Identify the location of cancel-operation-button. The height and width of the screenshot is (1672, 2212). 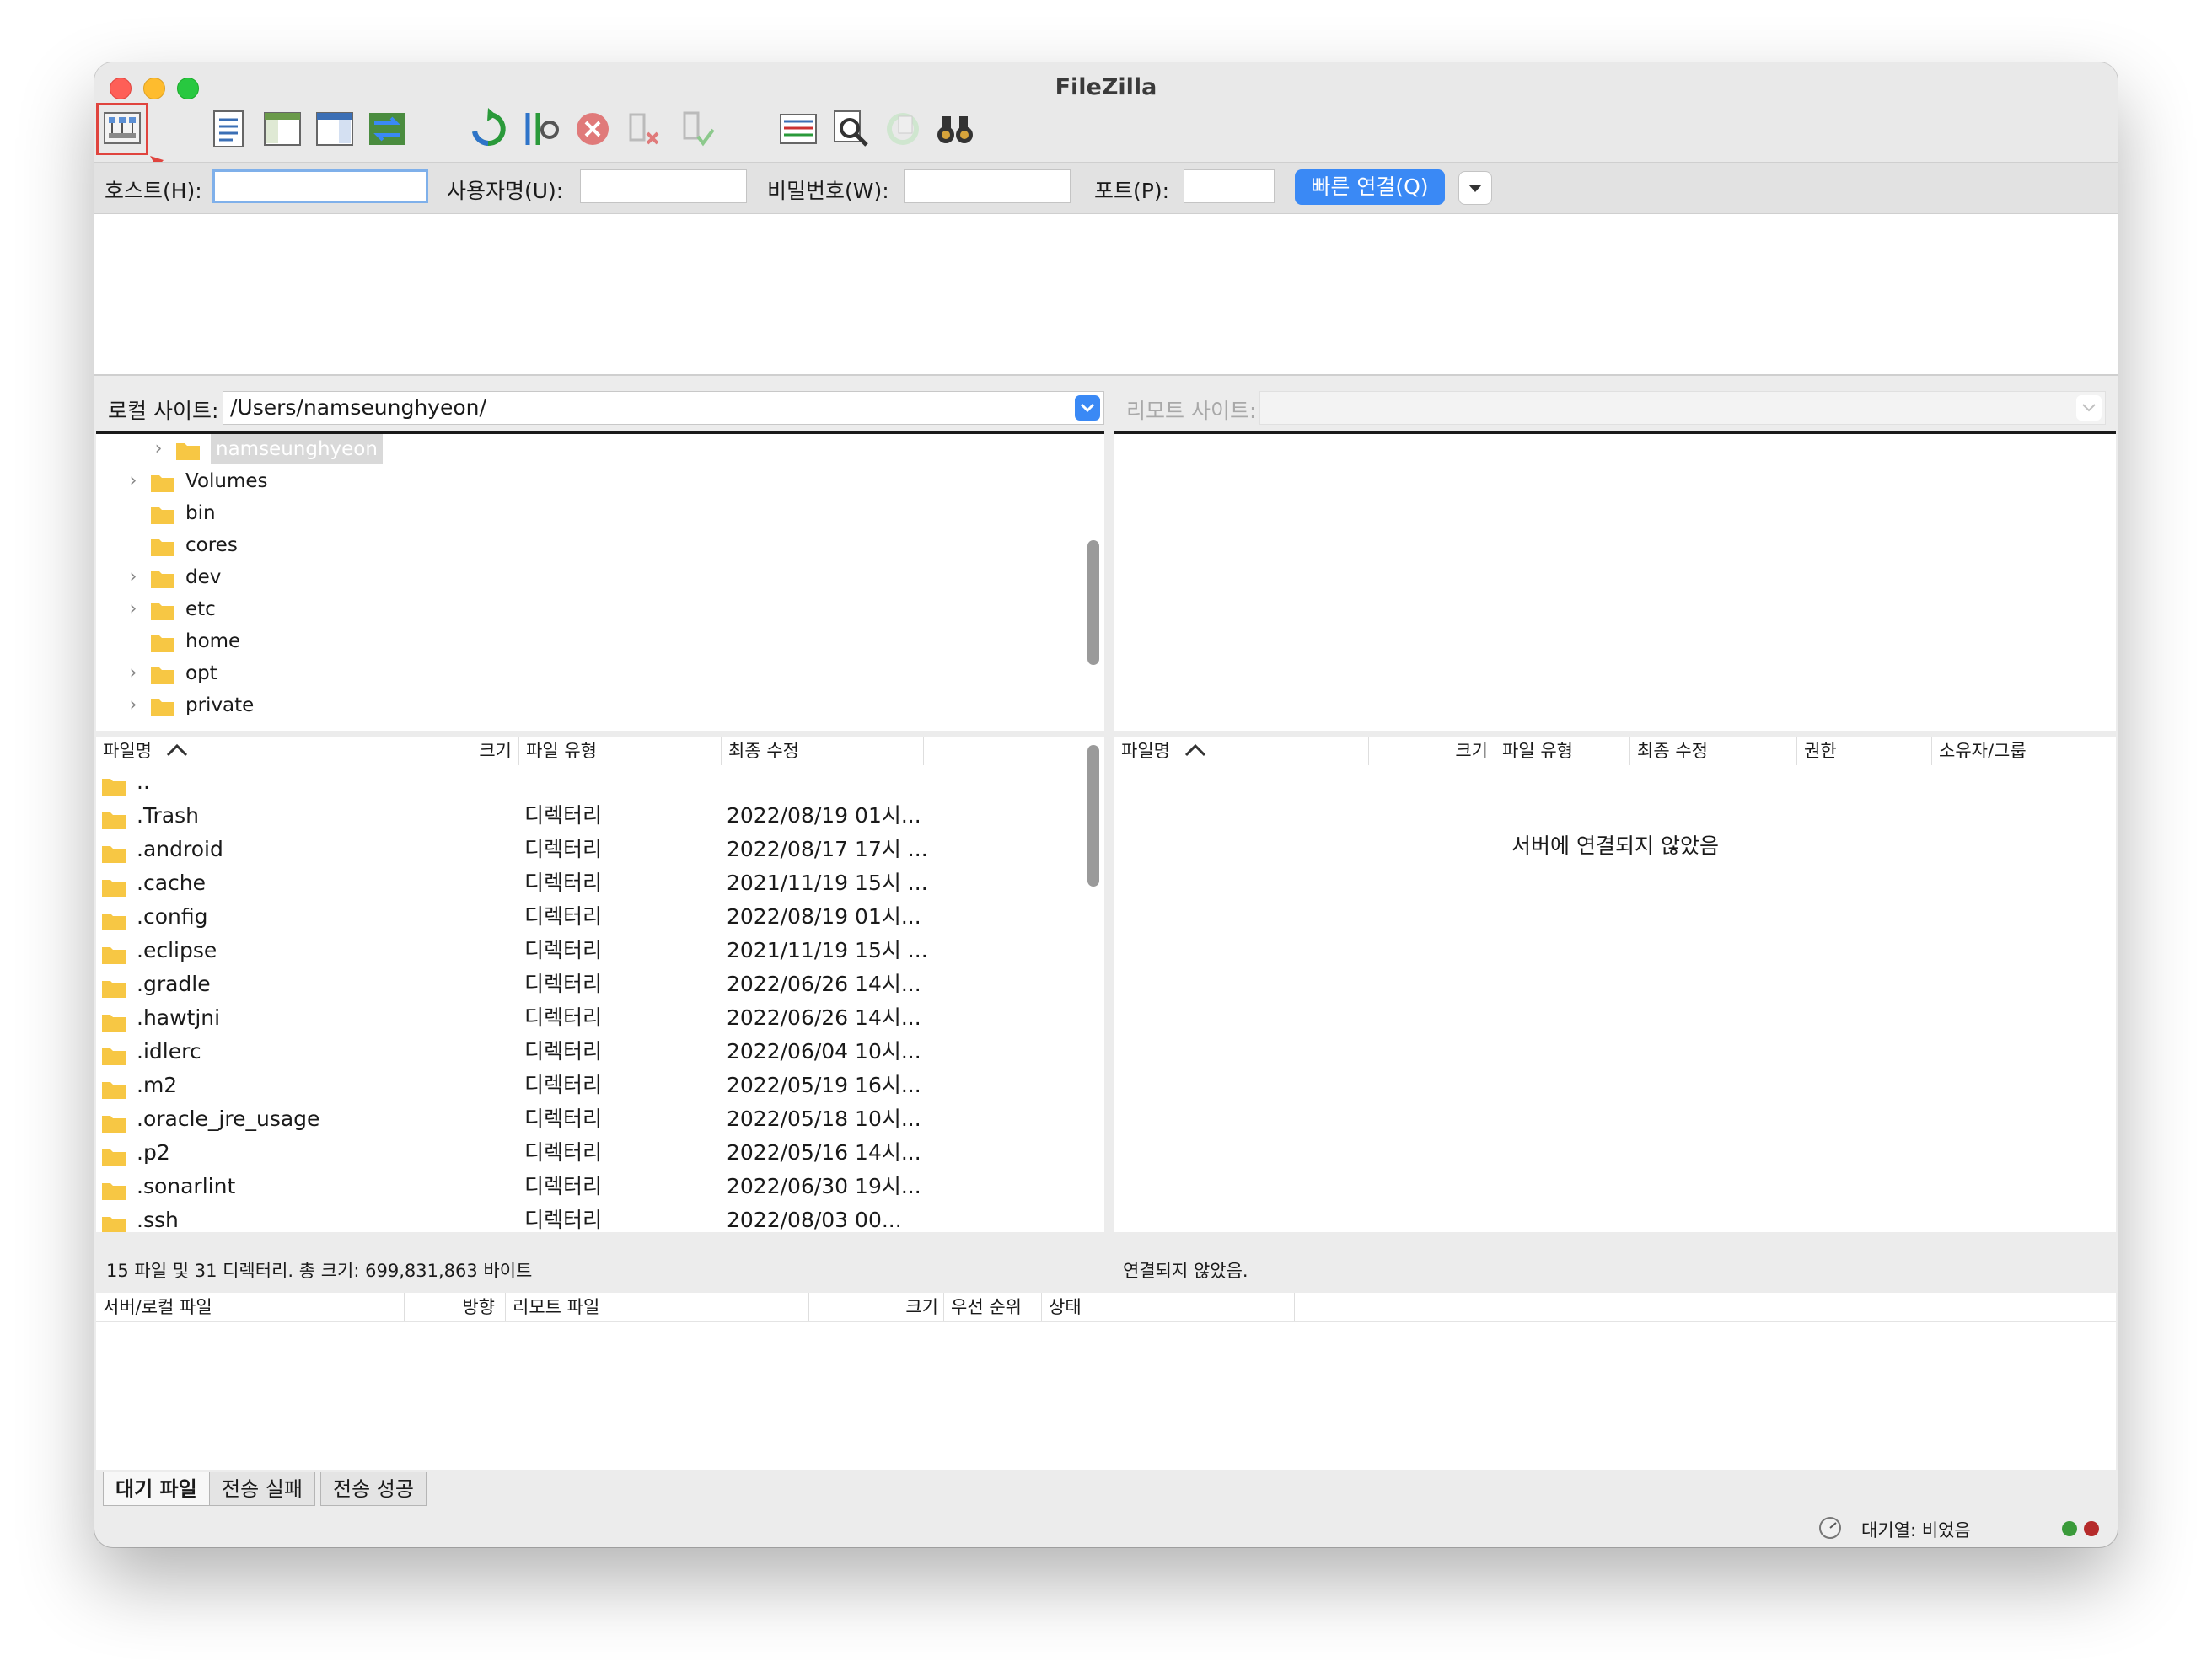
(592, 129).